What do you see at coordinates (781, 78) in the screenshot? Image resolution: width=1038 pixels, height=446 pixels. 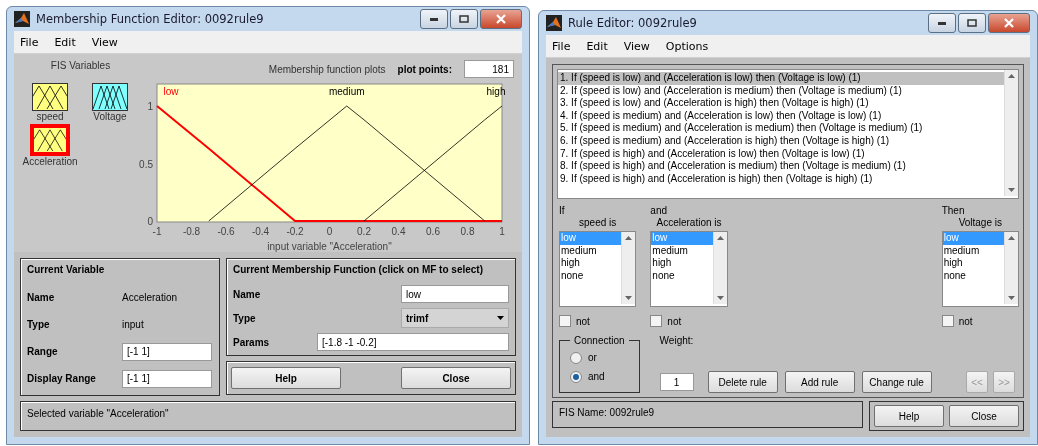 I see `rule-item: 1. If (speed is low) and (Acceleration is low) then (Voltage is low) (1)` at bounding box center [781, 78].